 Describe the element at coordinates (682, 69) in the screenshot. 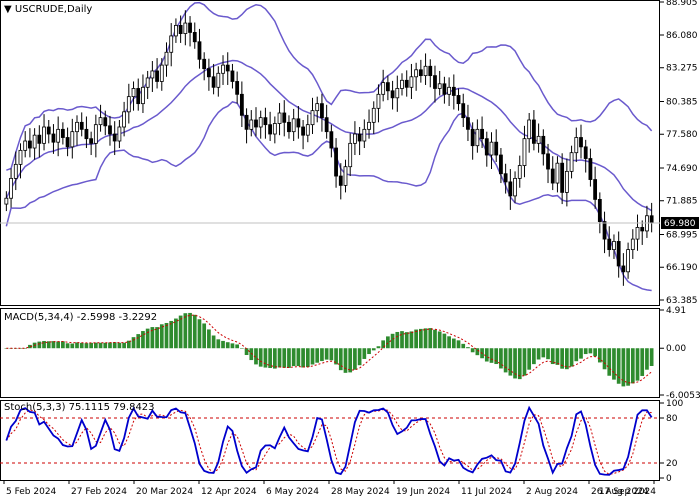

I see `price-tick-label: 83.275` at that location.